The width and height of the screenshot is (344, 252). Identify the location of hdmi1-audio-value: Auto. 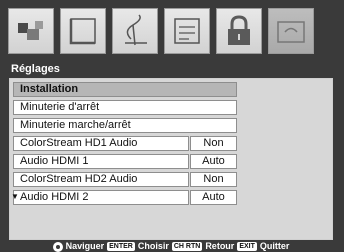
(213, 161).